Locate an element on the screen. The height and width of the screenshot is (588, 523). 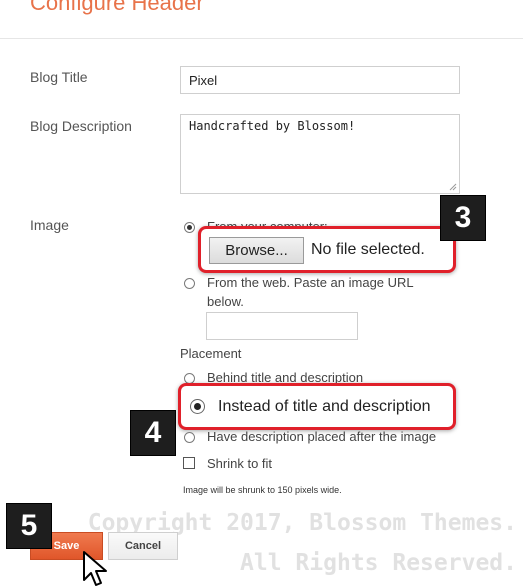
blog-title-label: Blog Title is located at coordinates (59, 77).